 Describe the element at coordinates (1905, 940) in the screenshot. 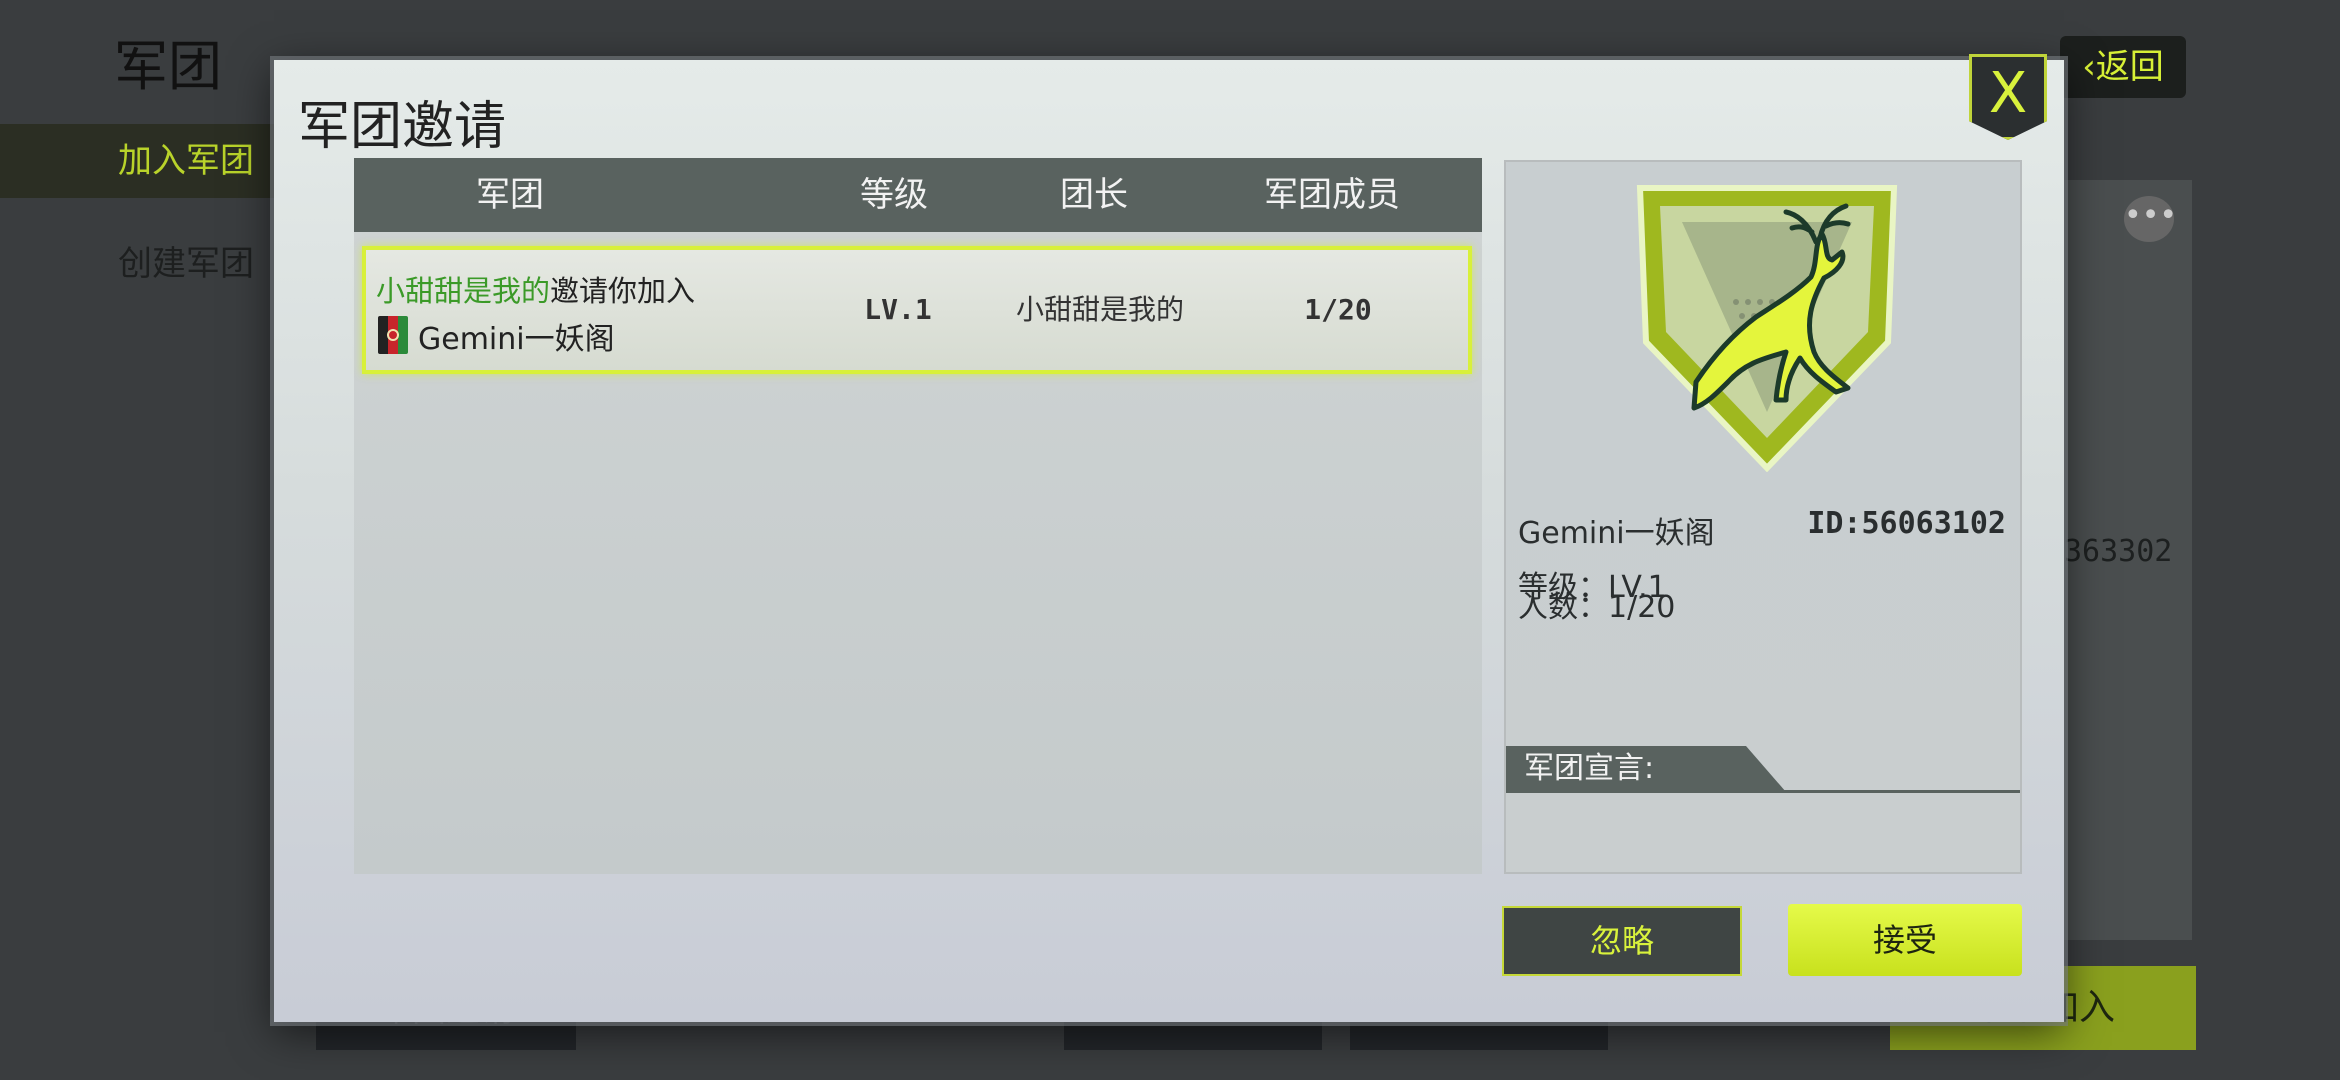

I see `accept-button: 接受` at that location.